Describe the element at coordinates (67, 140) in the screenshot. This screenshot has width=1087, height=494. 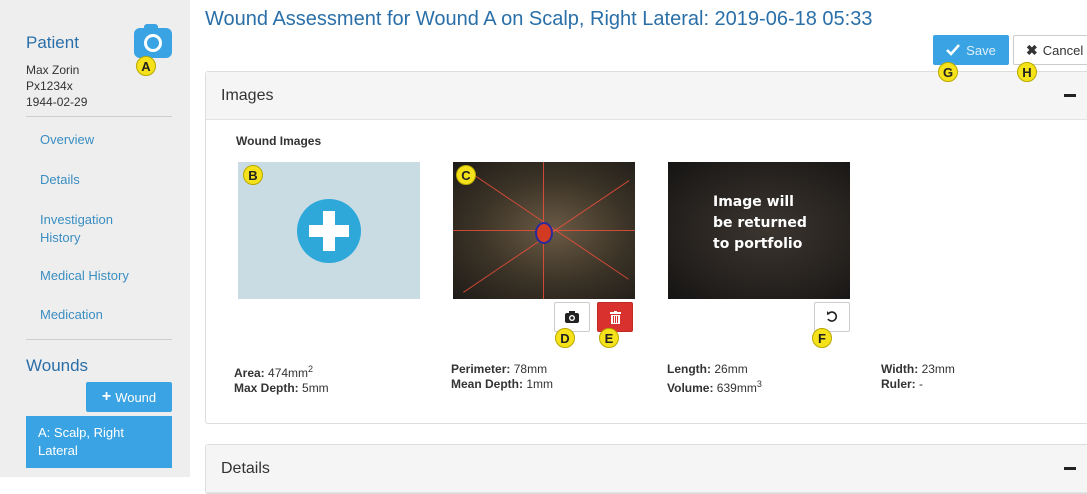
I see `nav-overview: Overview` at that location.